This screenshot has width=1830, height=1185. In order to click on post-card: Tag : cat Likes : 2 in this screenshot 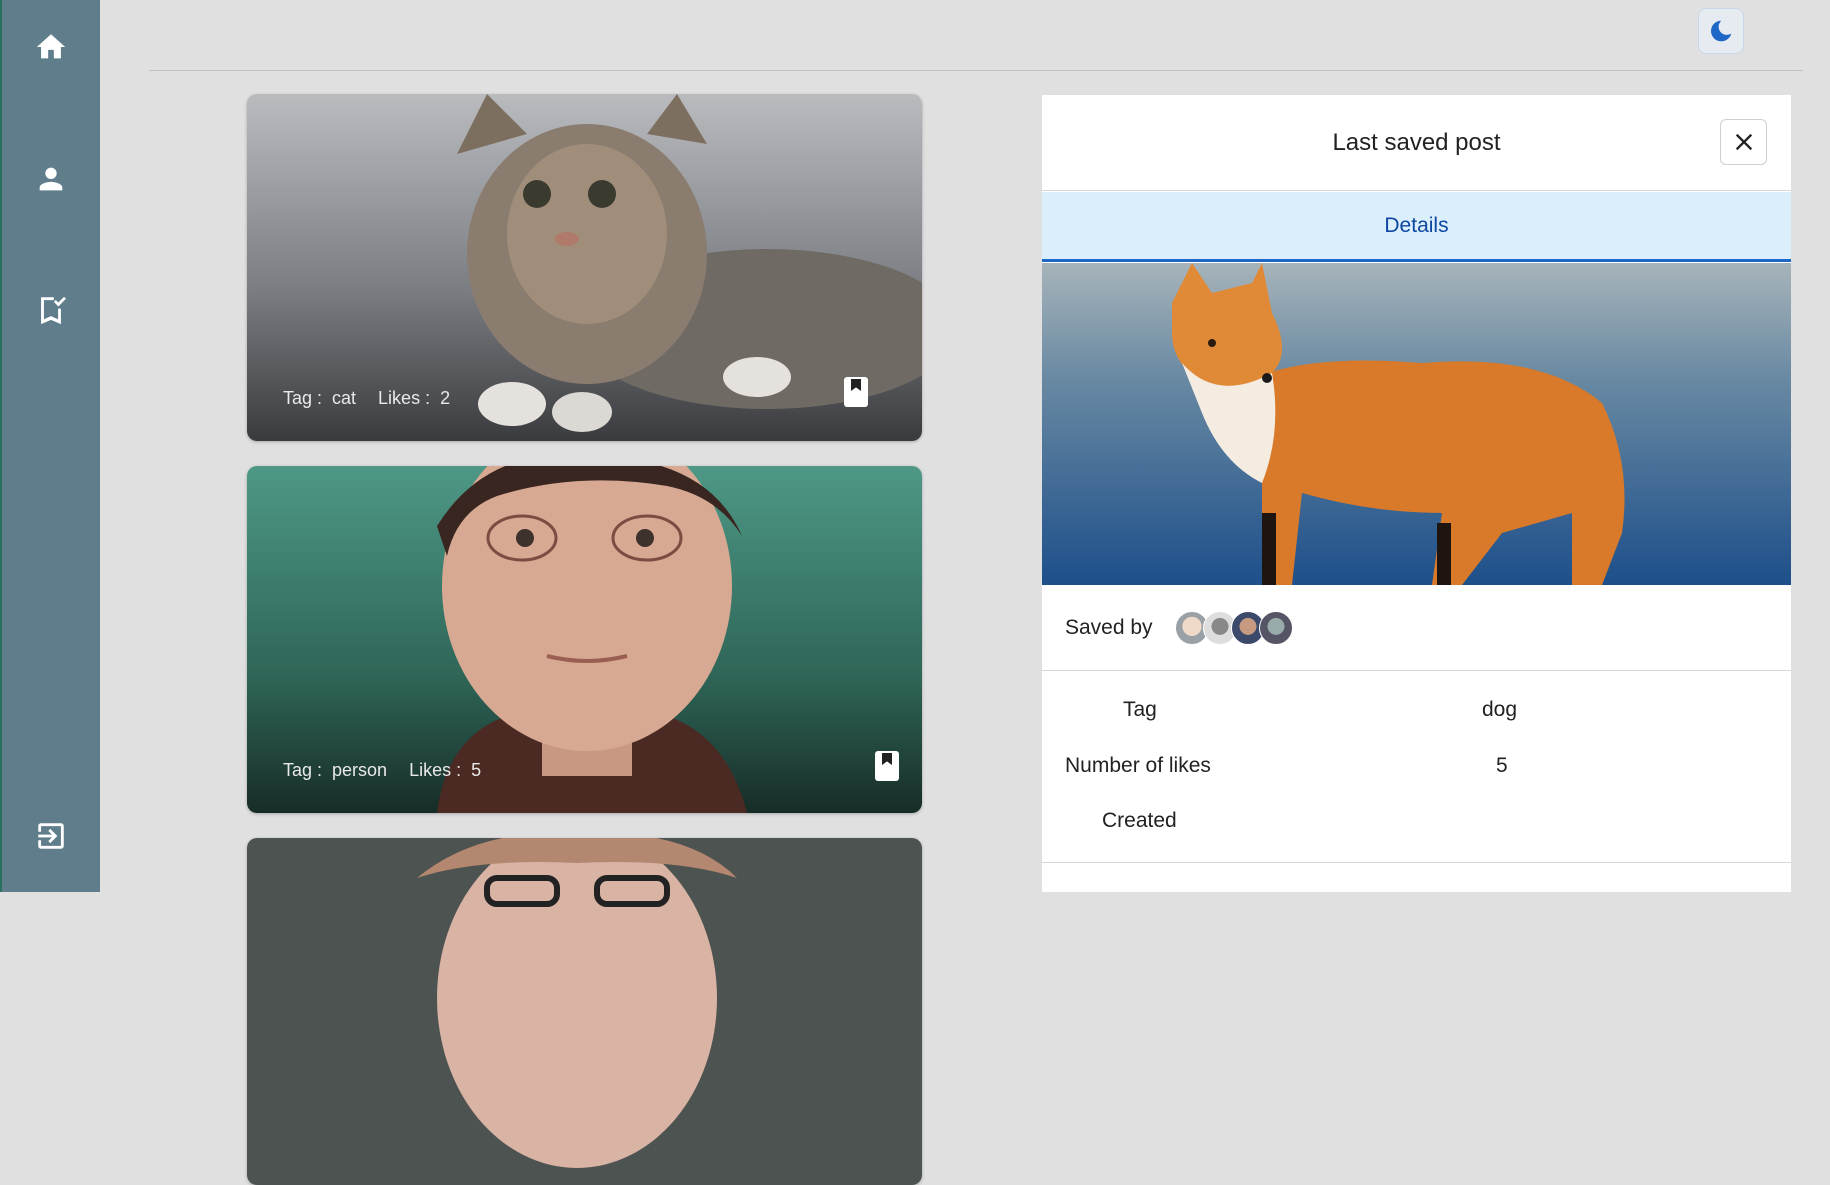, I will do `click(584, 267)`.